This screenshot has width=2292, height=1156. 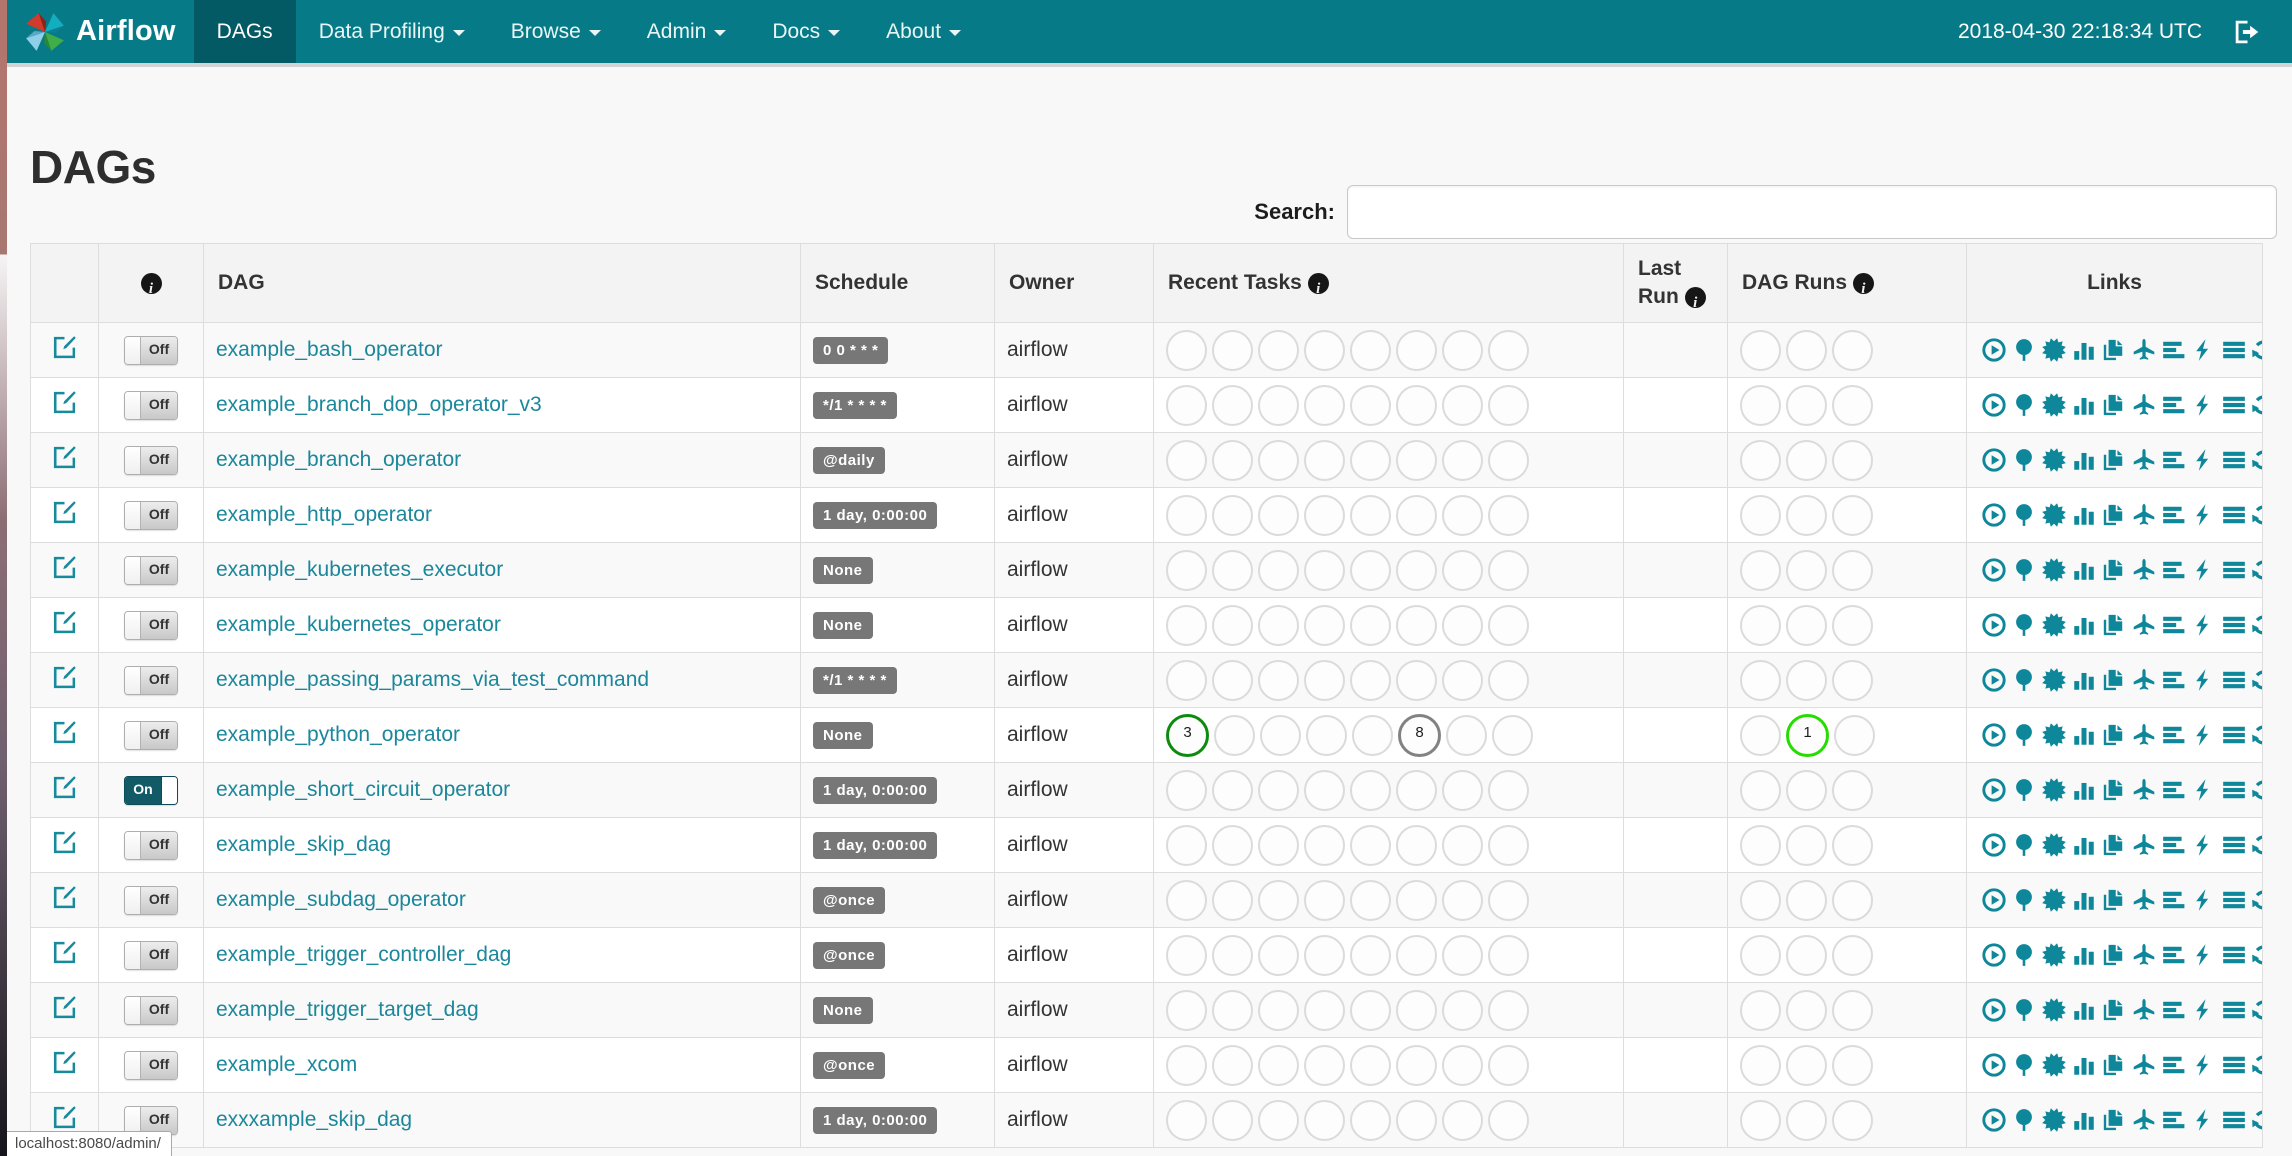 What do you see at coordinates (392, 31) in the screenshot?
I see `nav-item-data-profiling: Data Profiling` at bounding box center [392, 31].